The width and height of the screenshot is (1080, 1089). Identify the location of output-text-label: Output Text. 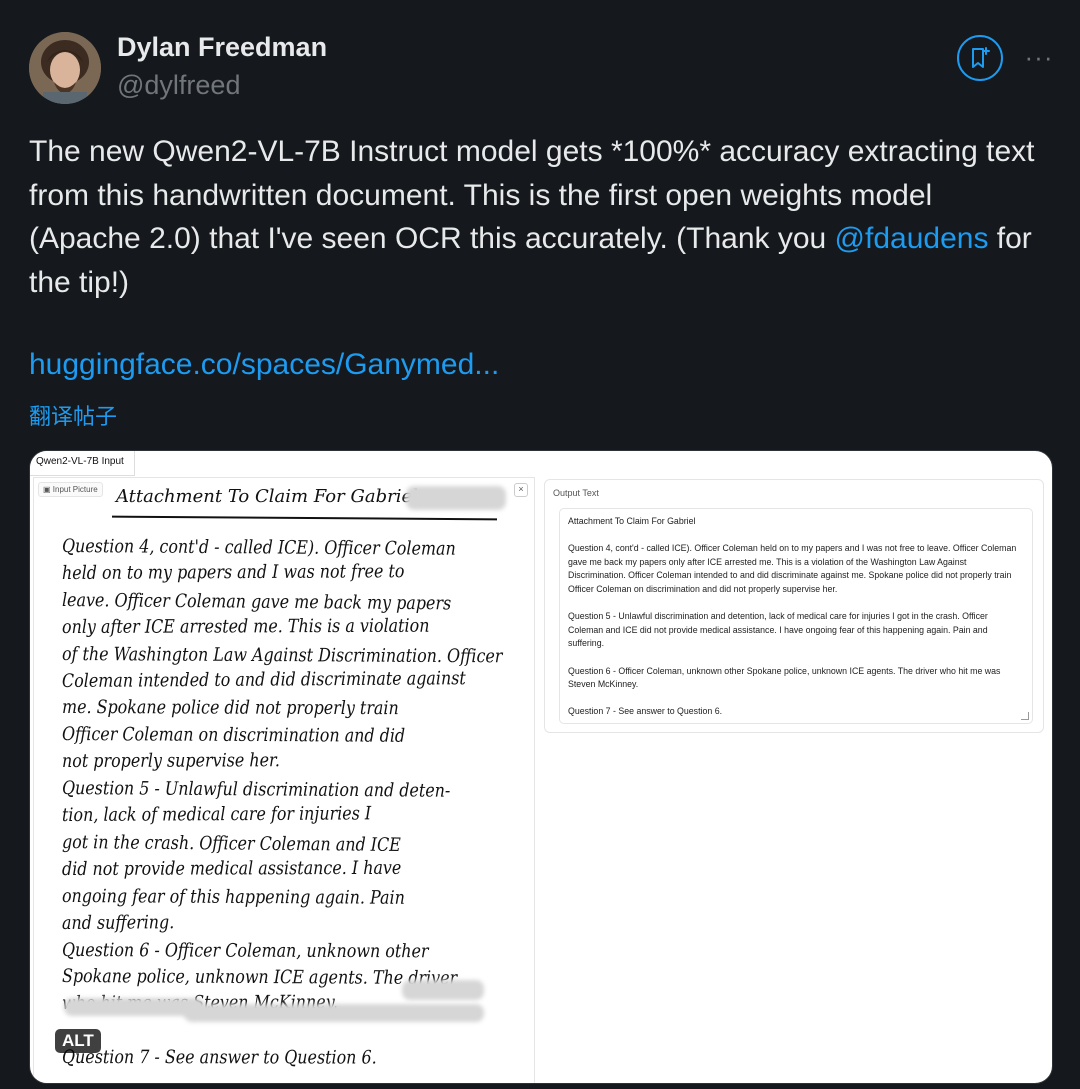
(576, 493).